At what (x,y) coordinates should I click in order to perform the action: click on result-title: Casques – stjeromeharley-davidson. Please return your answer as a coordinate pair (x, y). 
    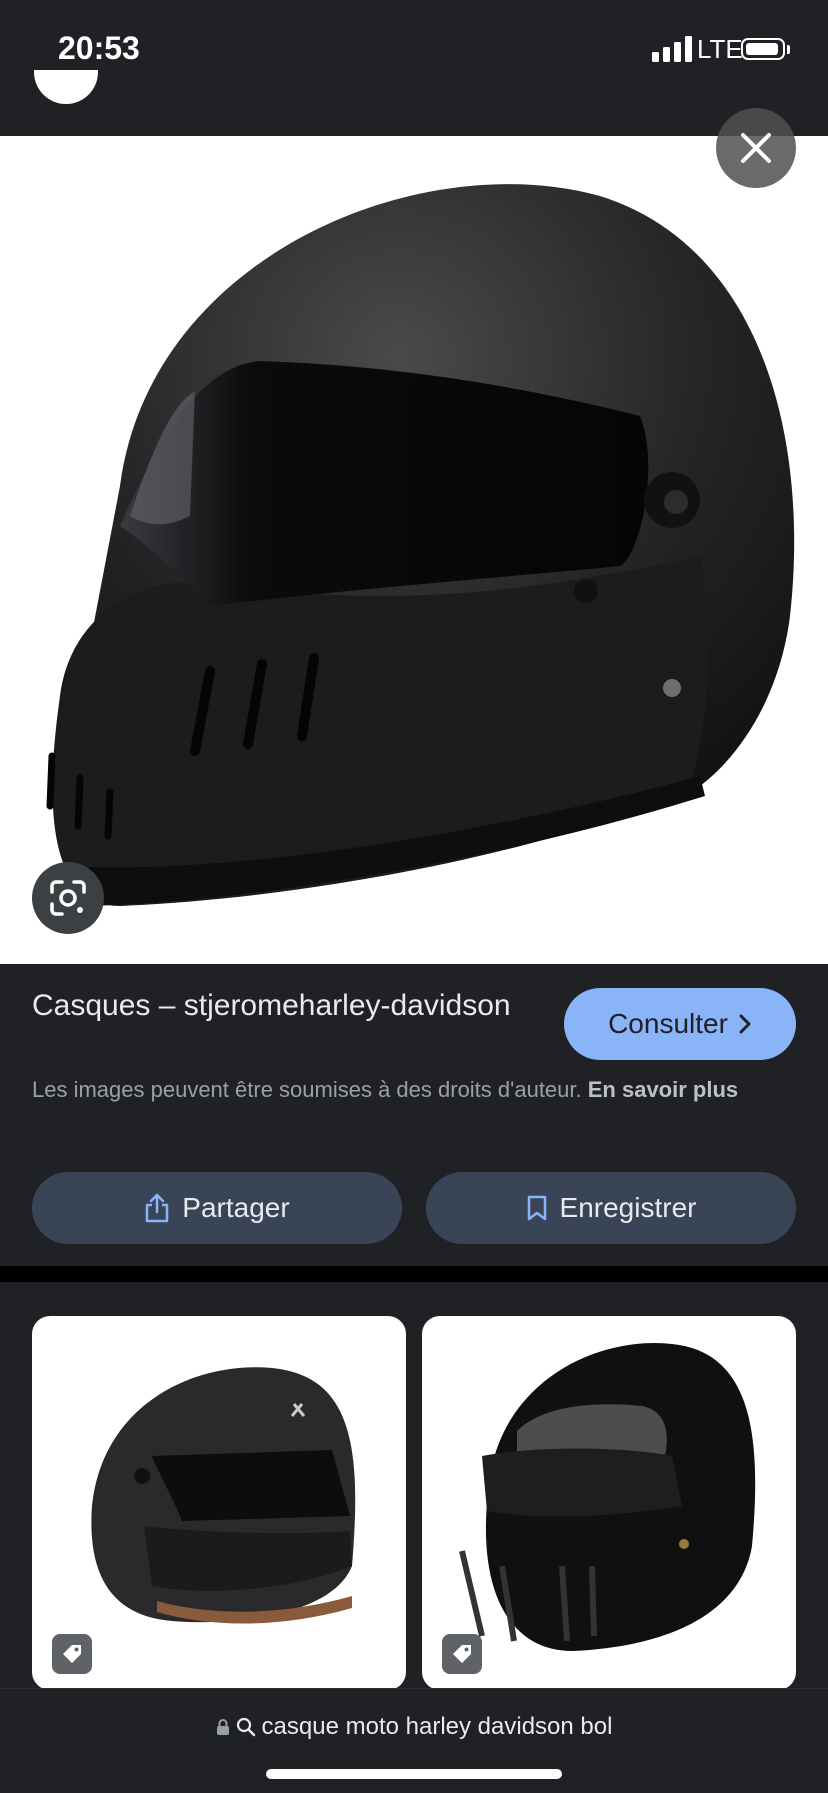
    Looking at the image, I should click on (282, 1006).